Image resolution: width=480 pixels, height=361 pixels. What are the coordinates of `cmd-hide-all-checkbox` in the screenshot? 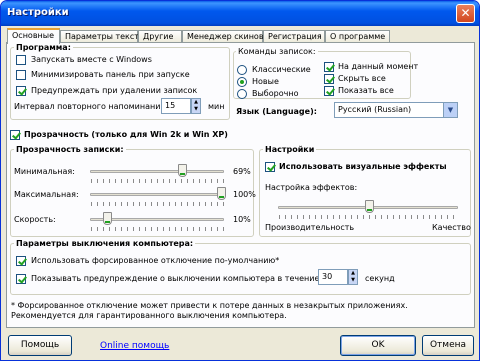 It's located at (329, 79).